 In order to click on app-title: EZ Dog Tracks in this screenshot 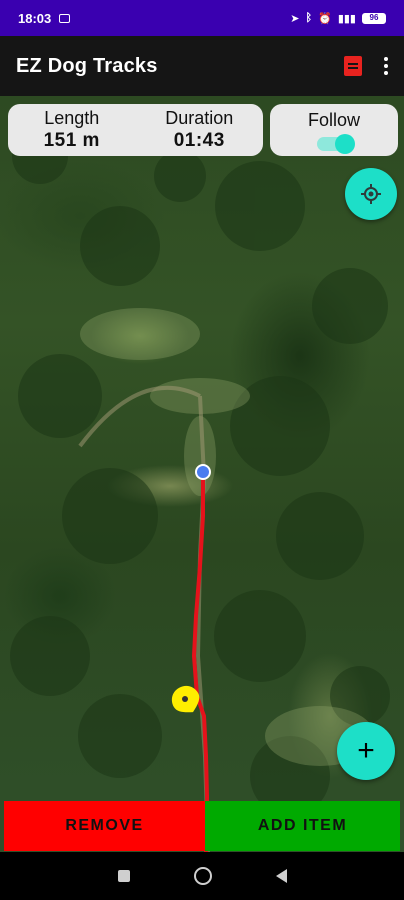, I will do `click(87, 65)`.